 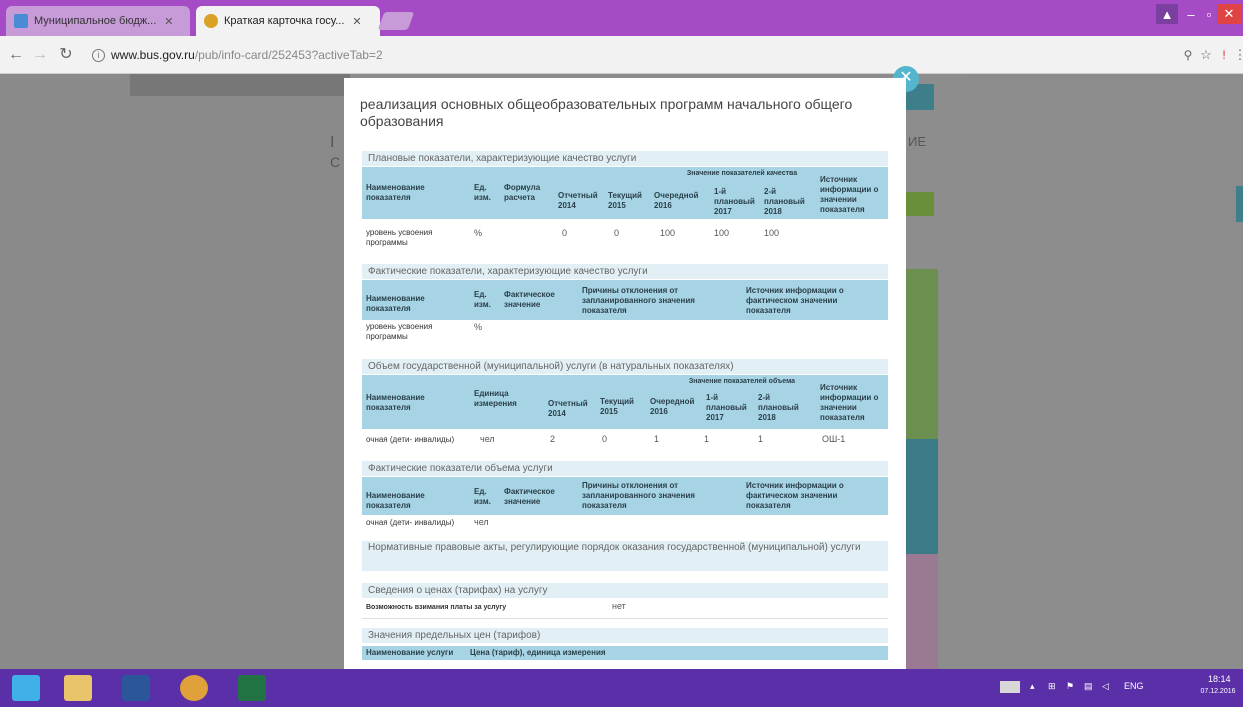 What do you see at coordinates (396, 21) in the screenshot?
I see `new-tab-button` at bounding box center [396, 21].